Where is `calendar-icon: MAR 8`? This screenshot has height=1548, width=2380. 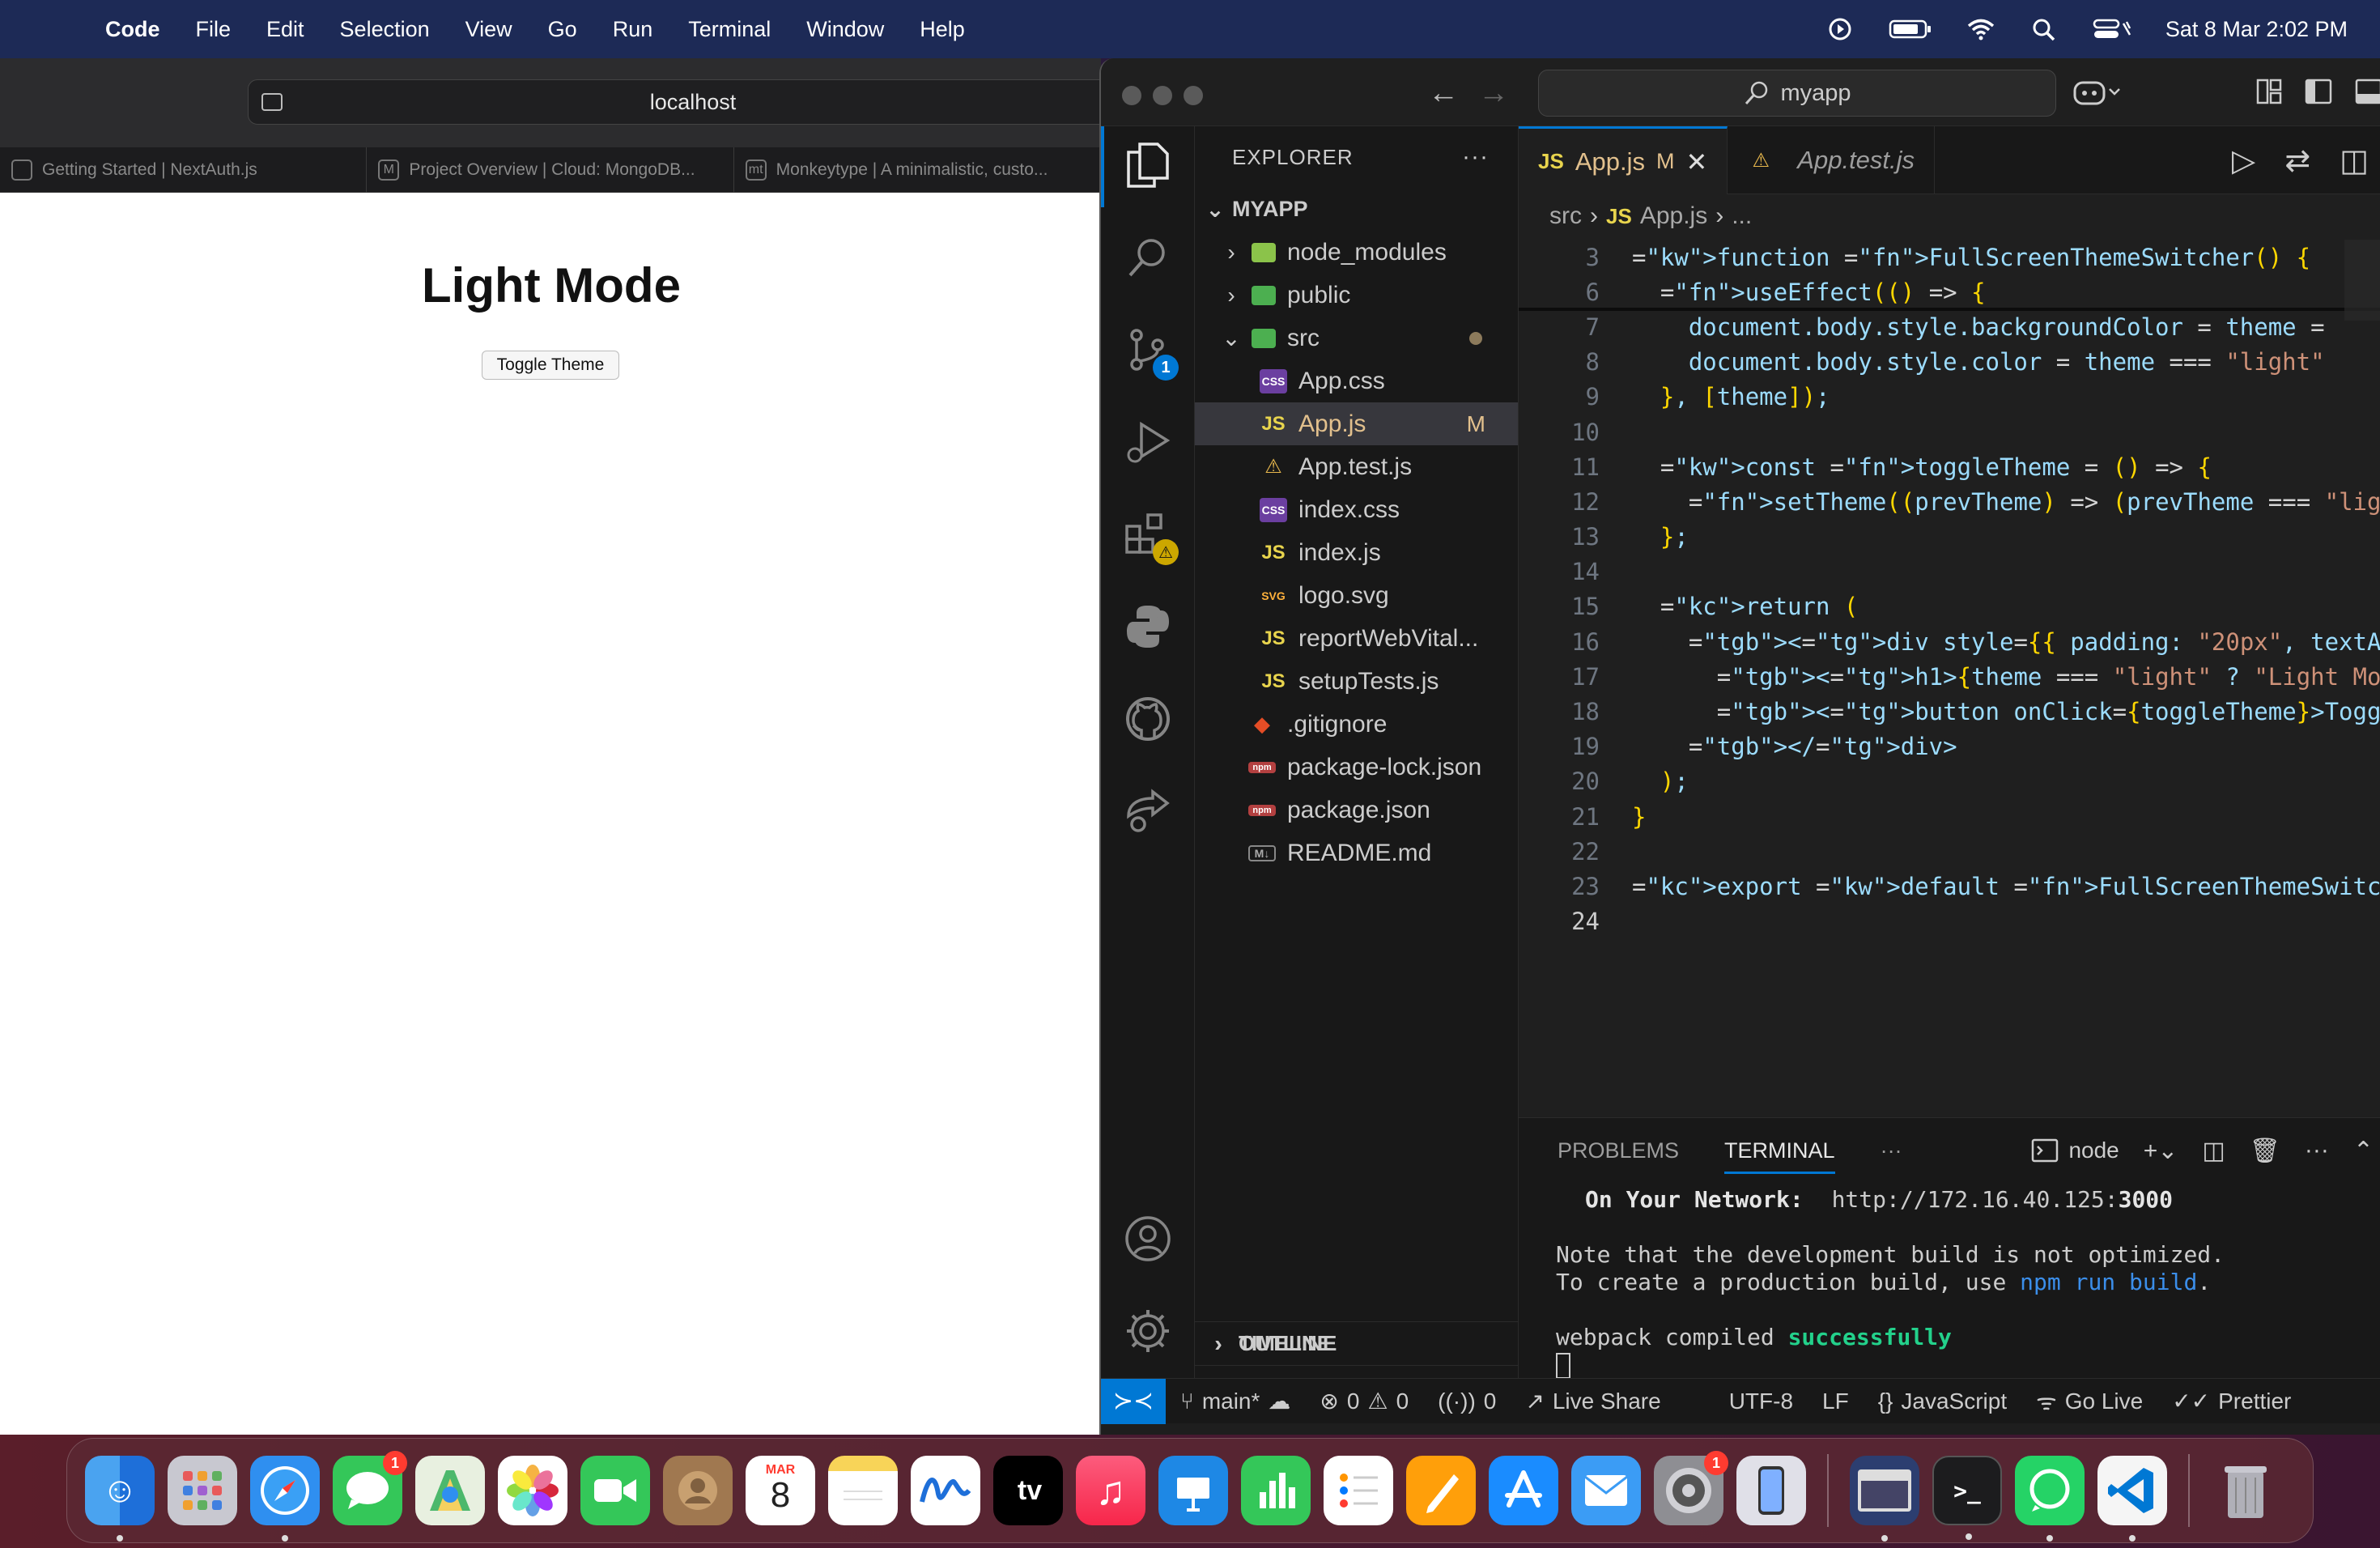
calendar-icon: MAR 8 is located at coordinates (781, 1490).